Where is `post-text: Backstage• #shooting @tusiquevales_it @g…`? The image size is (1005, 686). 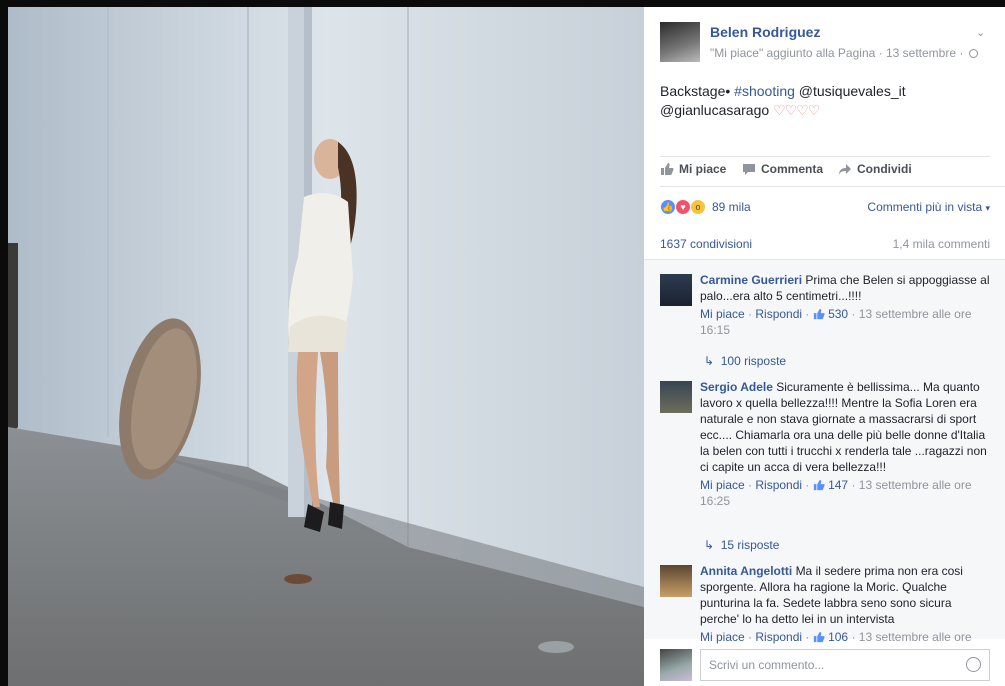
post-text: Backstage• #shooting @tusiquevales_it @g… is located at coordinates (820, 101).